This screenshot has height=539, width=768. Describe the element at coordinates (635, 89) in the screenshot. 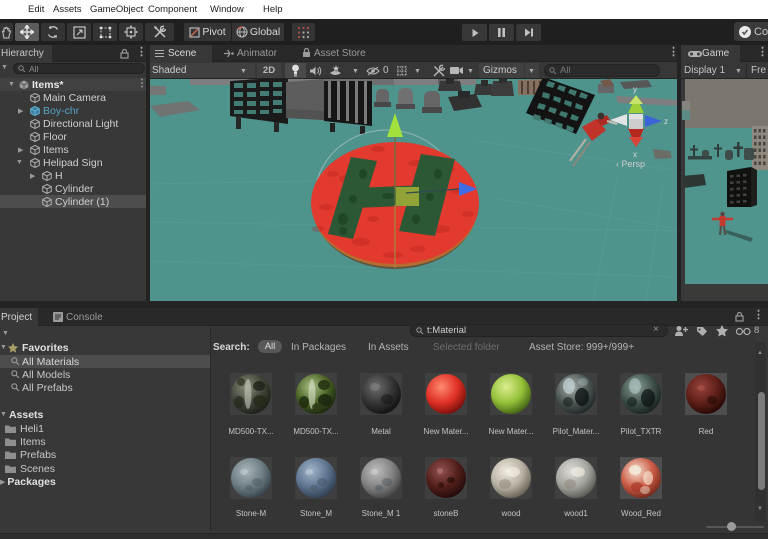

I see `svg-text: y` at that location.